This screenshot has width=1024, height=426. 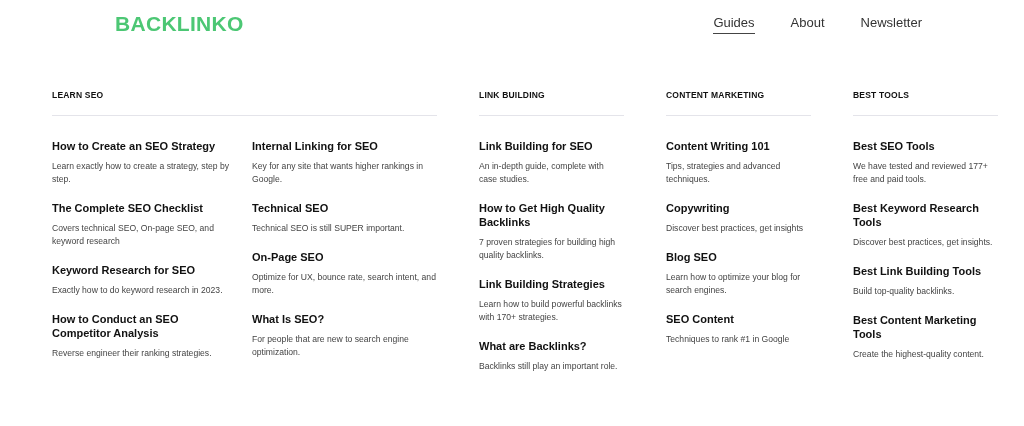 What do you see at coordinates (344, 319) in the screenshot?
I see `guide-link: What Is SEO?` at bounding box center [344, 319].